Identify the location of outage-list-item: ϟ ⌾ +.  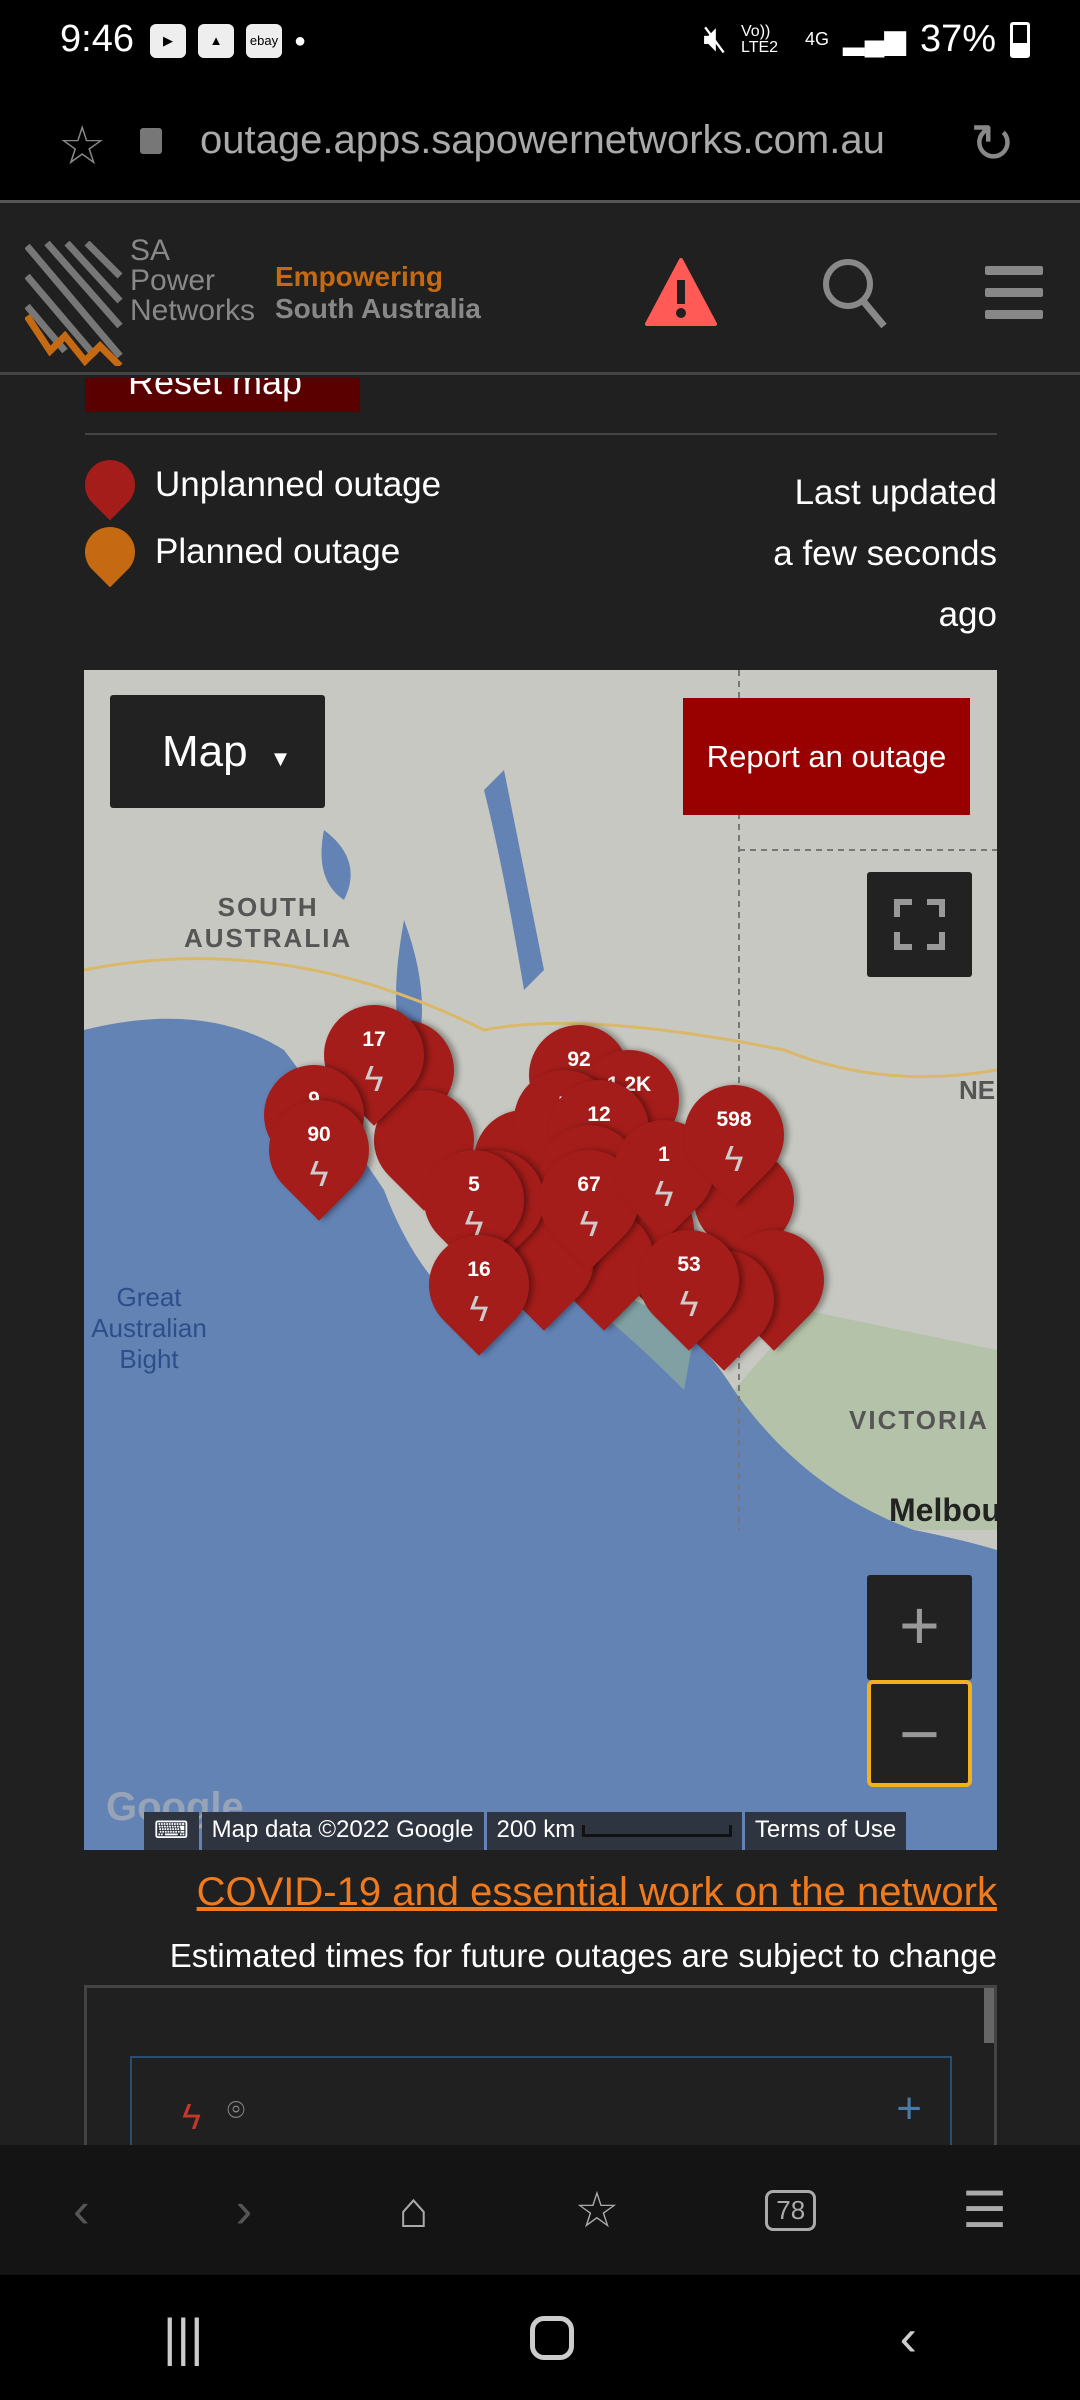
(541, 2106).